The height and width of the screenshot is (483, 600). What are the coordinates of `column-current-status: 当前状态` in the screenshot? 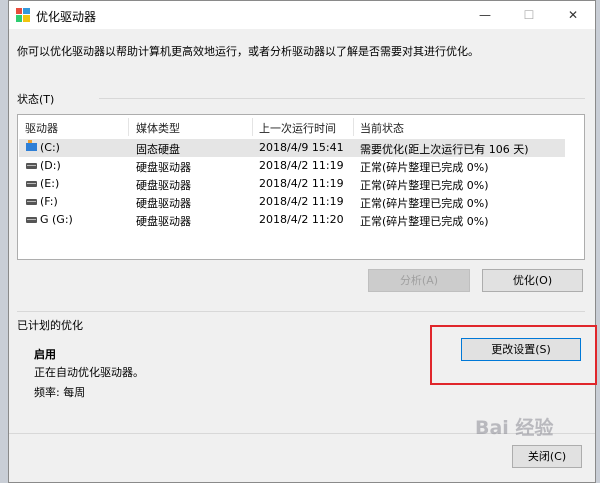 It's located at (382, 128).